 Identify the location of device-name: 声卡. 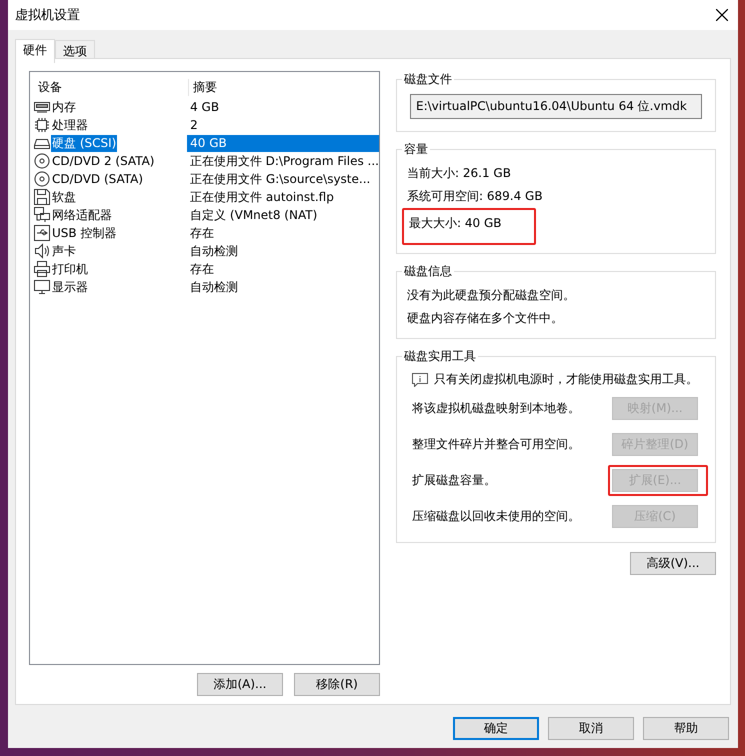
(64, 251).